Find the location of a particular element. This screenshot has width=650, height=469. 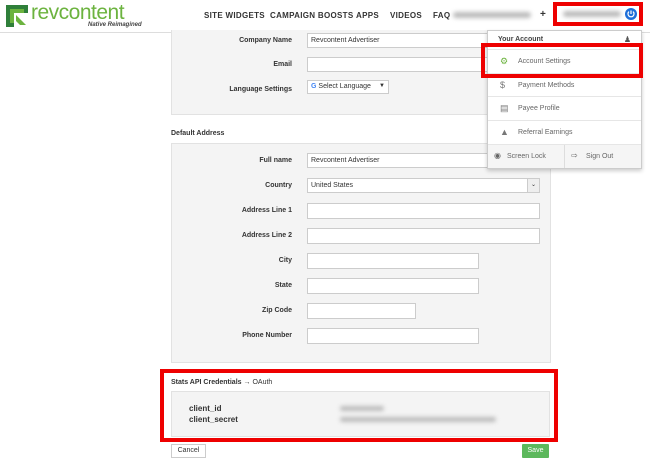

google-g-icon: G is located at coordinates (314, 86).